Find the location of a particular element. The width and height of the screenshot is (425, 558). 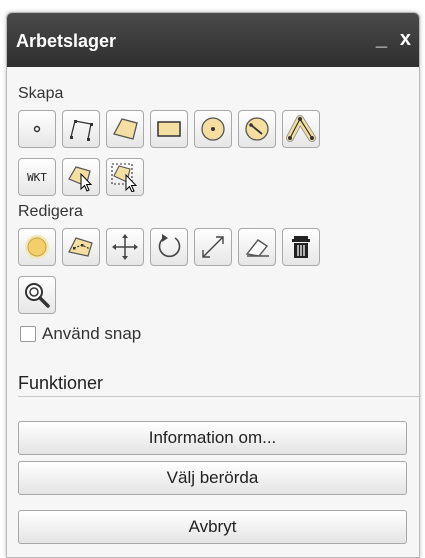

trash-icon is located at coordinates (301, 247).